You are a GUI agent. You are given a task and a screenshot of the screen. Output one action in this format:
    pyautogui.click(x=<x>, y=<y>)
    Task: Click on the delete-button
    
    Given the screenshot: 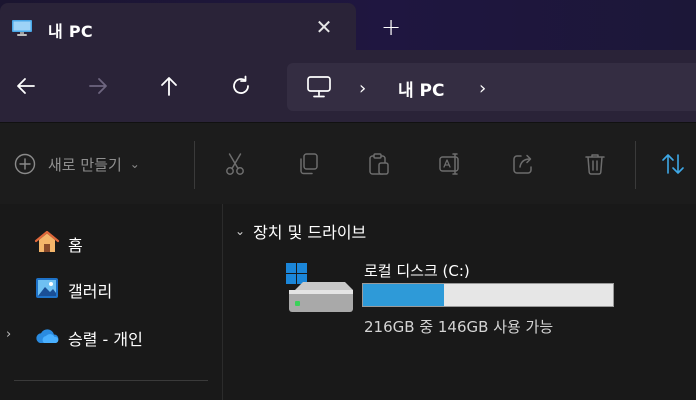 What is the action you would take?
    pyautogui.click(x=595, y=164)
    